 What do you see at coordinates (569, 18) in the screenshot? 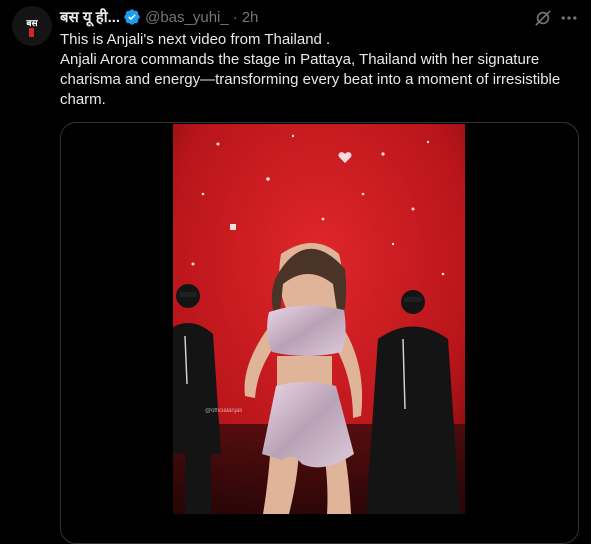
I see `more-icon` at bounding box center [569, 18].